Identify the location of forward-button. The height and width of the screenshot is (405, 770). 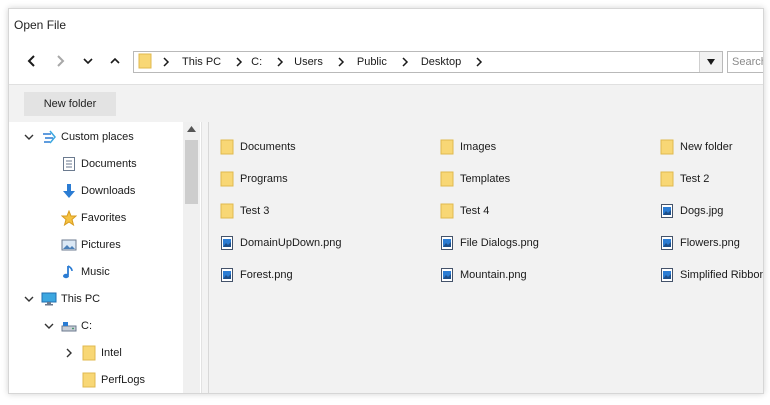
(60, 61).